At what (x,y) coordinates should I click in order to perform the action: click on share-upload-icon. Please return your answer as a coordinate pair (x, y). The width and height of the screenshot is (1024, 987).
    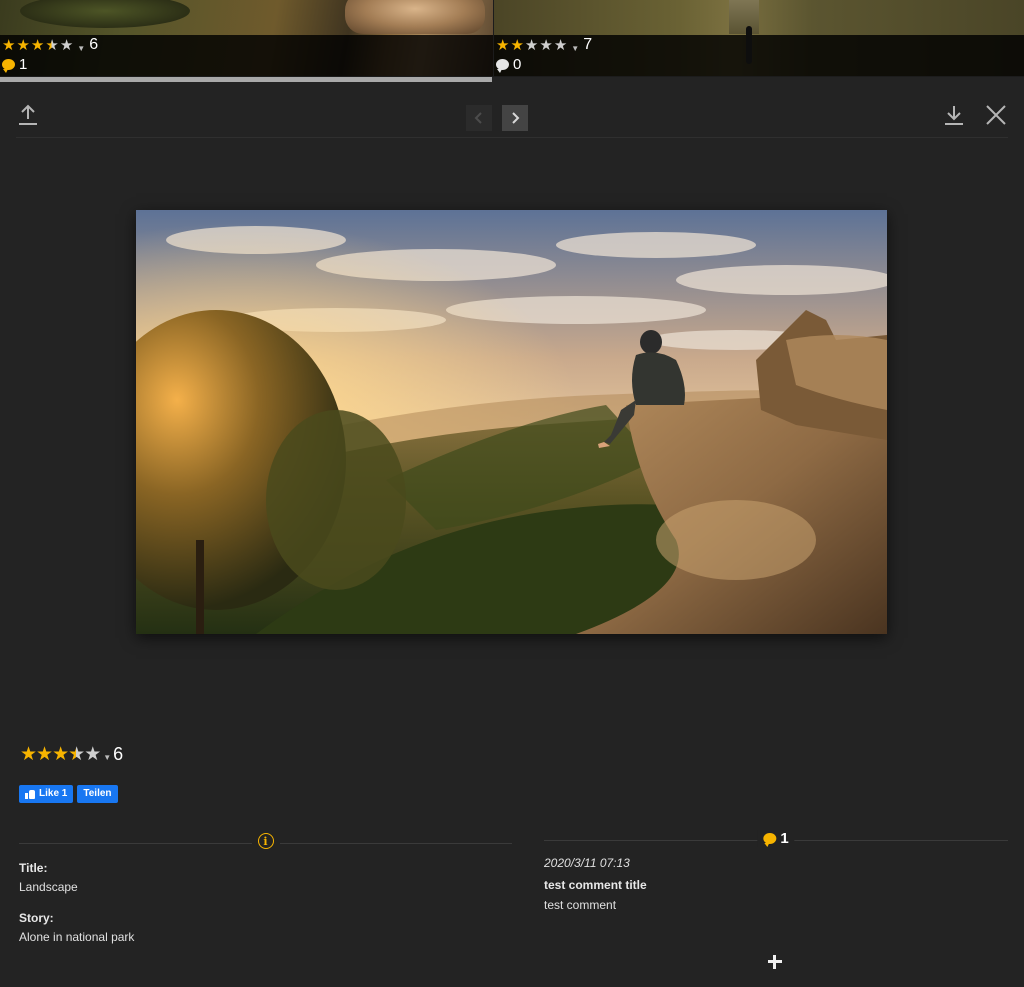
    Looking at the image, I should click on (28, 115).